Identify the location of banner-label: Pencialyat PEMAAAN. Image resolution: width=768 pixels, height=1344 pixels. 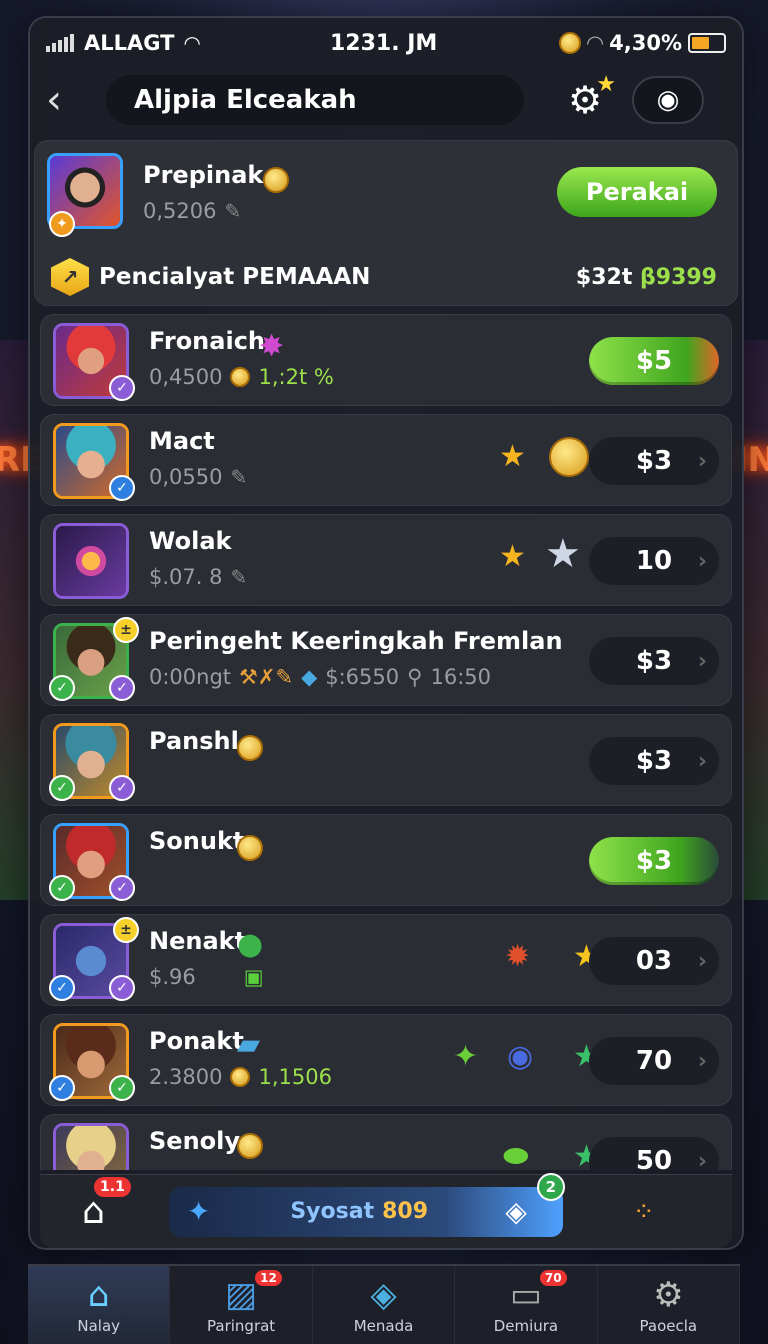
(235, 277).